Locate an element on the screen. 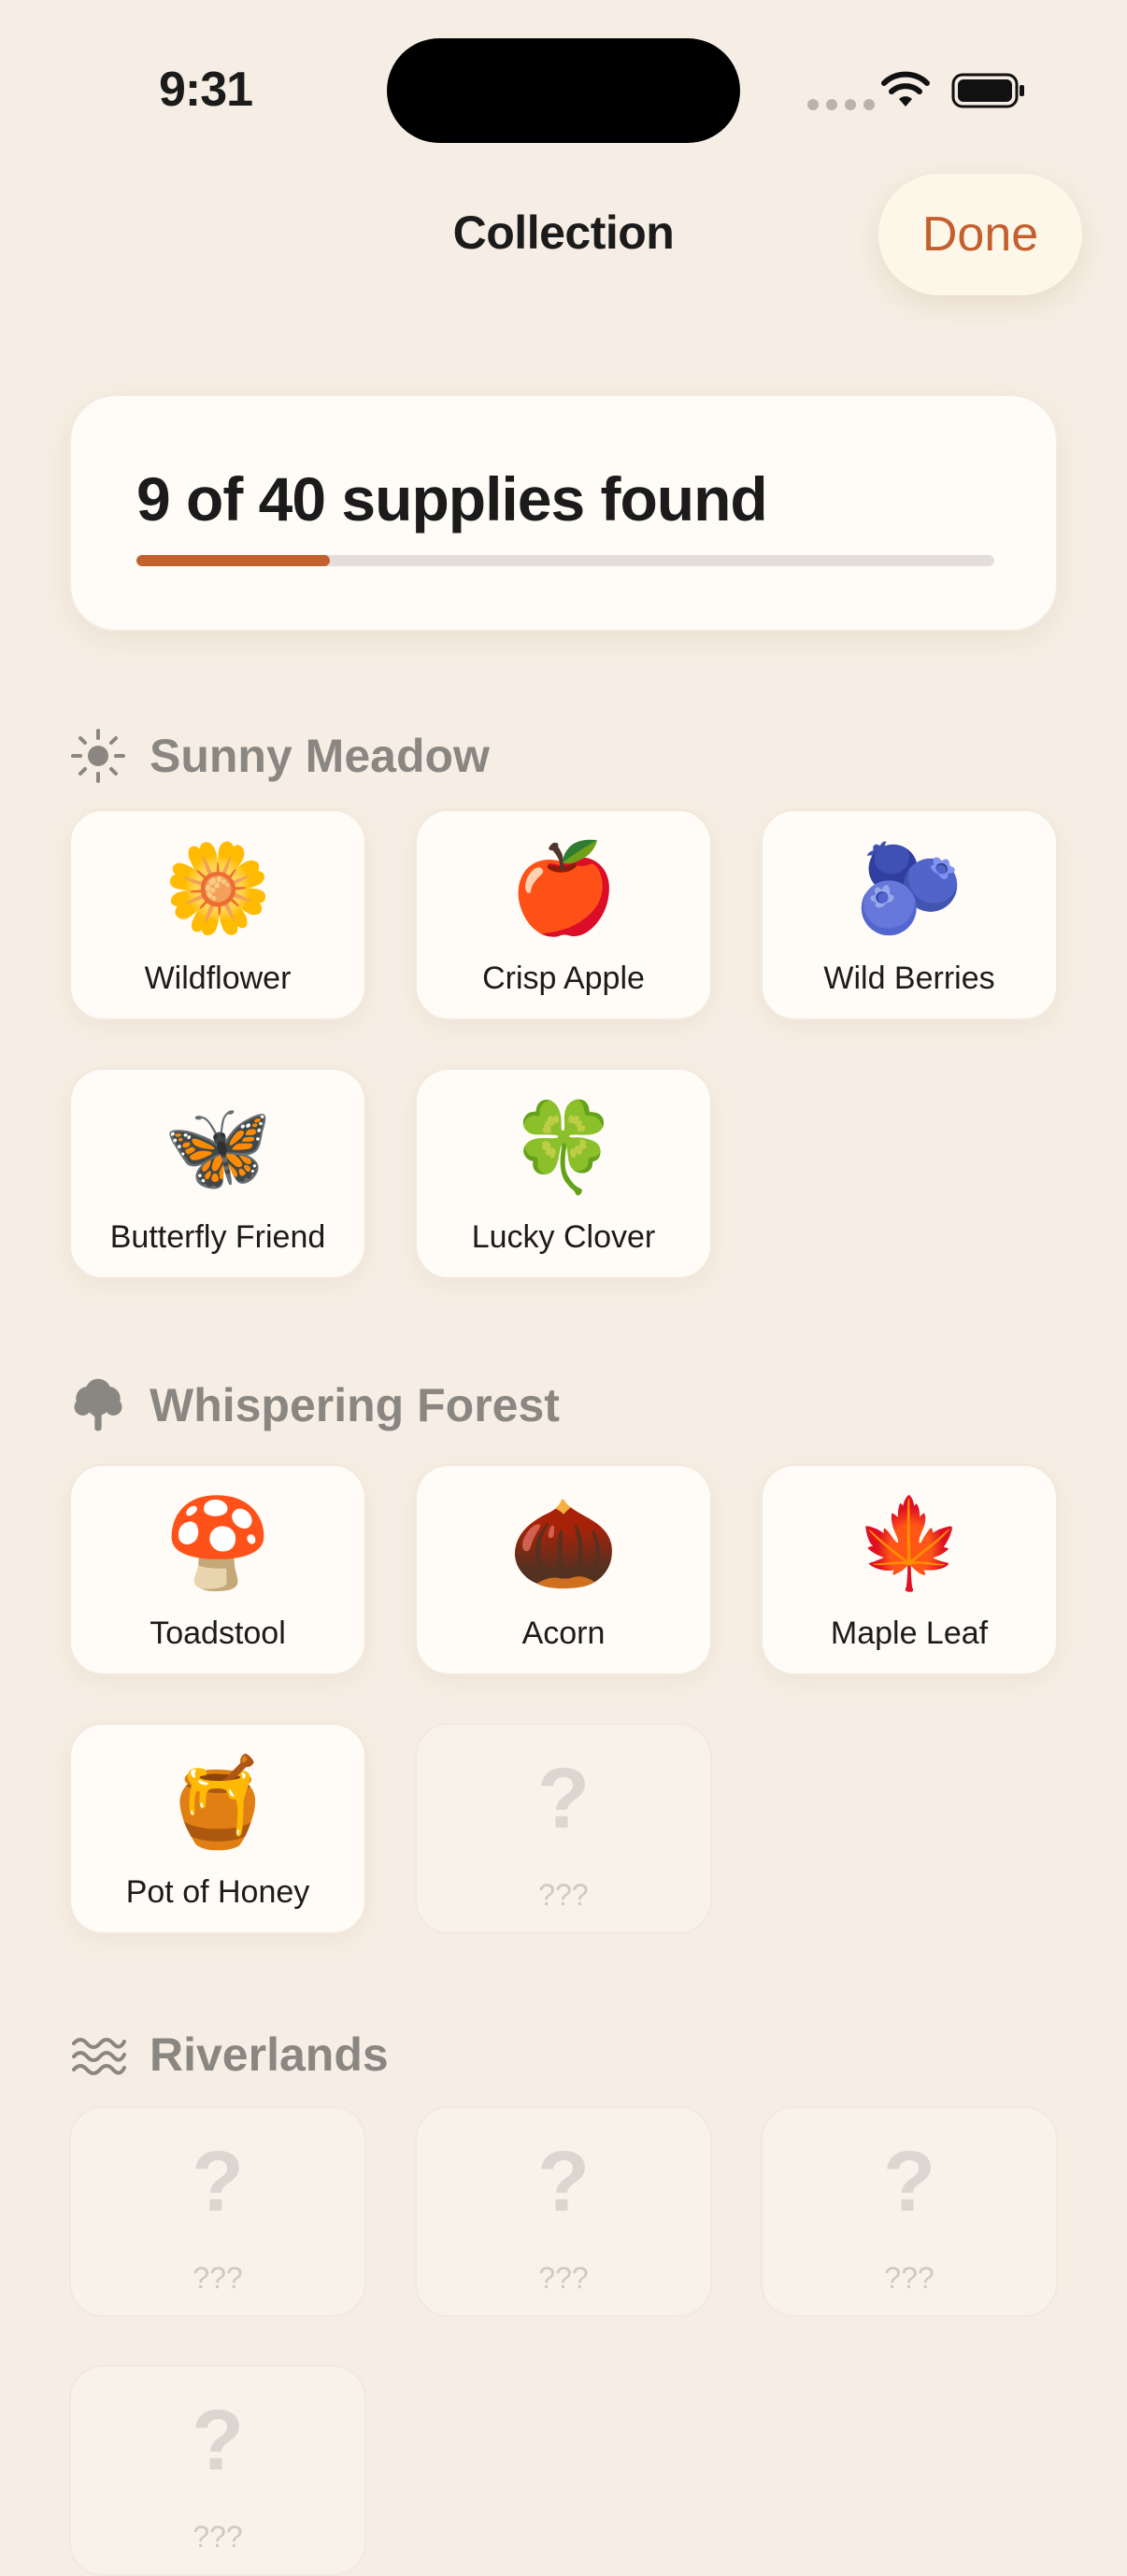 The width and height of the screenshot is (1127, 2576). battery-icon is located at coordinates (987, 91).